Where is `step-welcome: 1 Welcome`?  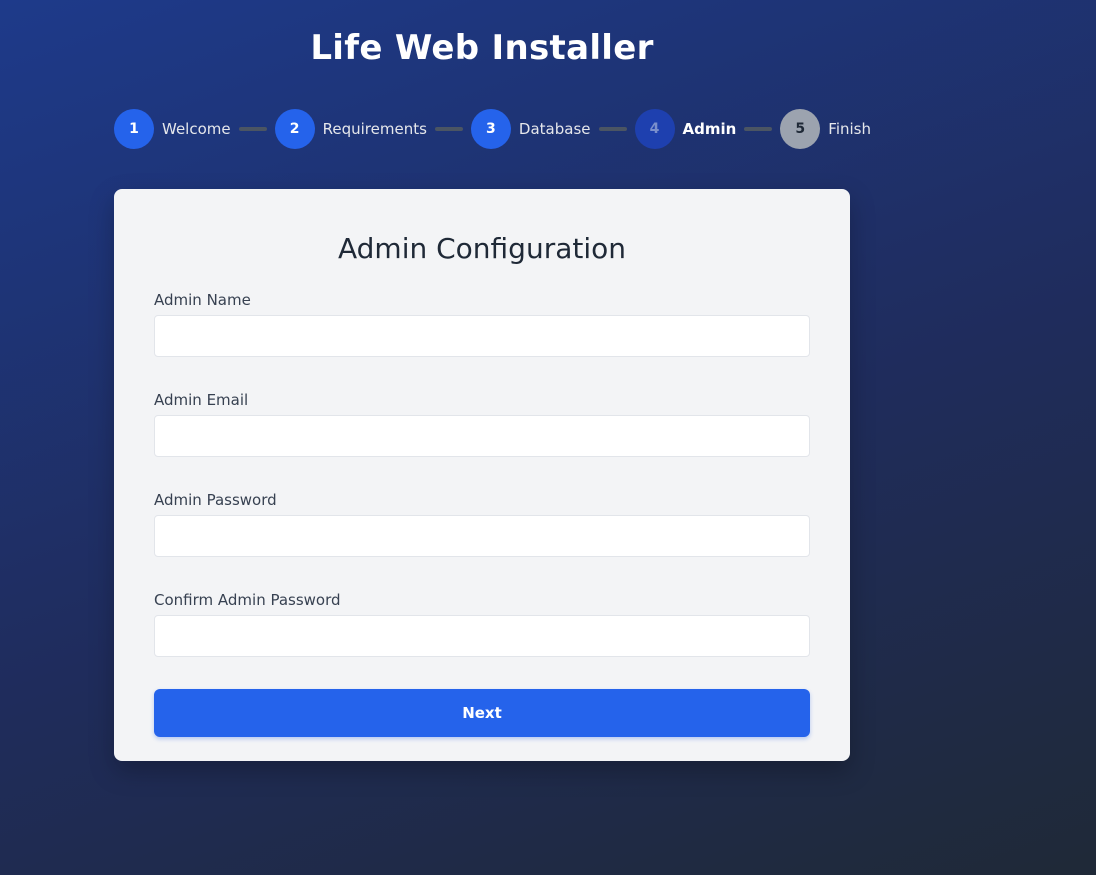
step-welcome: 1 Welcome is located at coordinates (172, 129).